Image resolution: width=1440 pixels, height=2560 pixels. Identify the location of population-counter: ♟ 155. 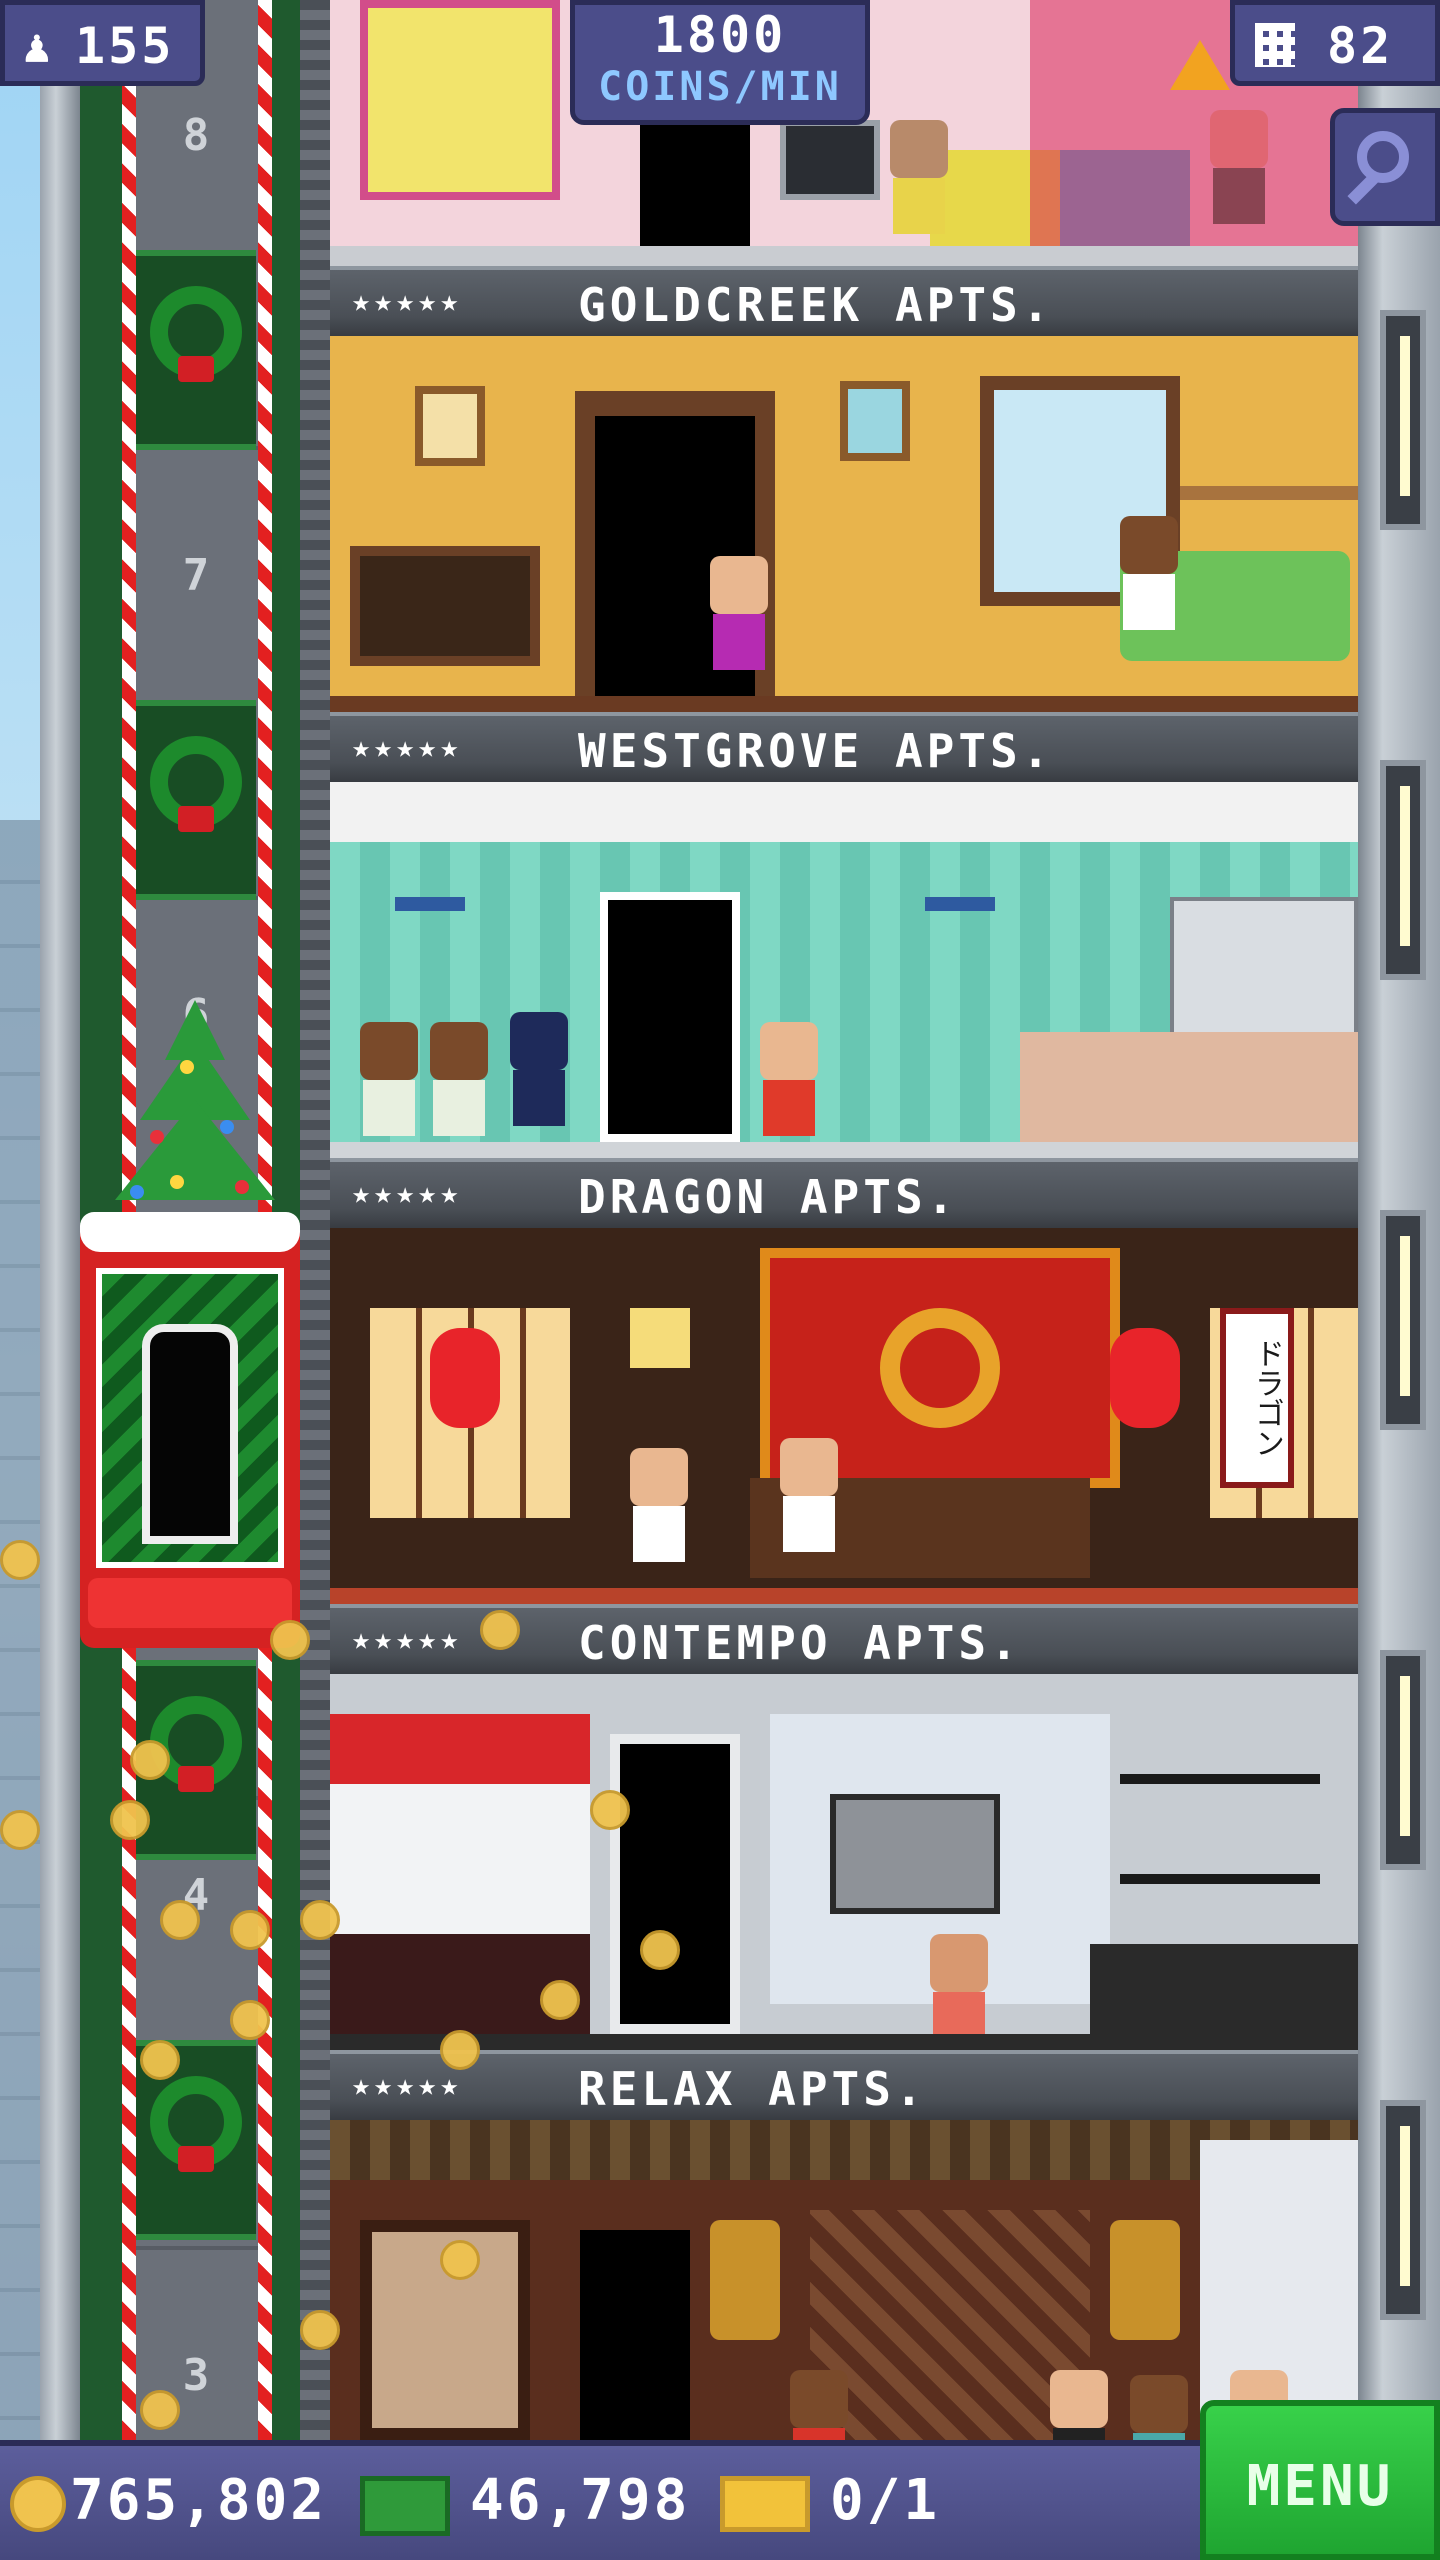
(102, 43).